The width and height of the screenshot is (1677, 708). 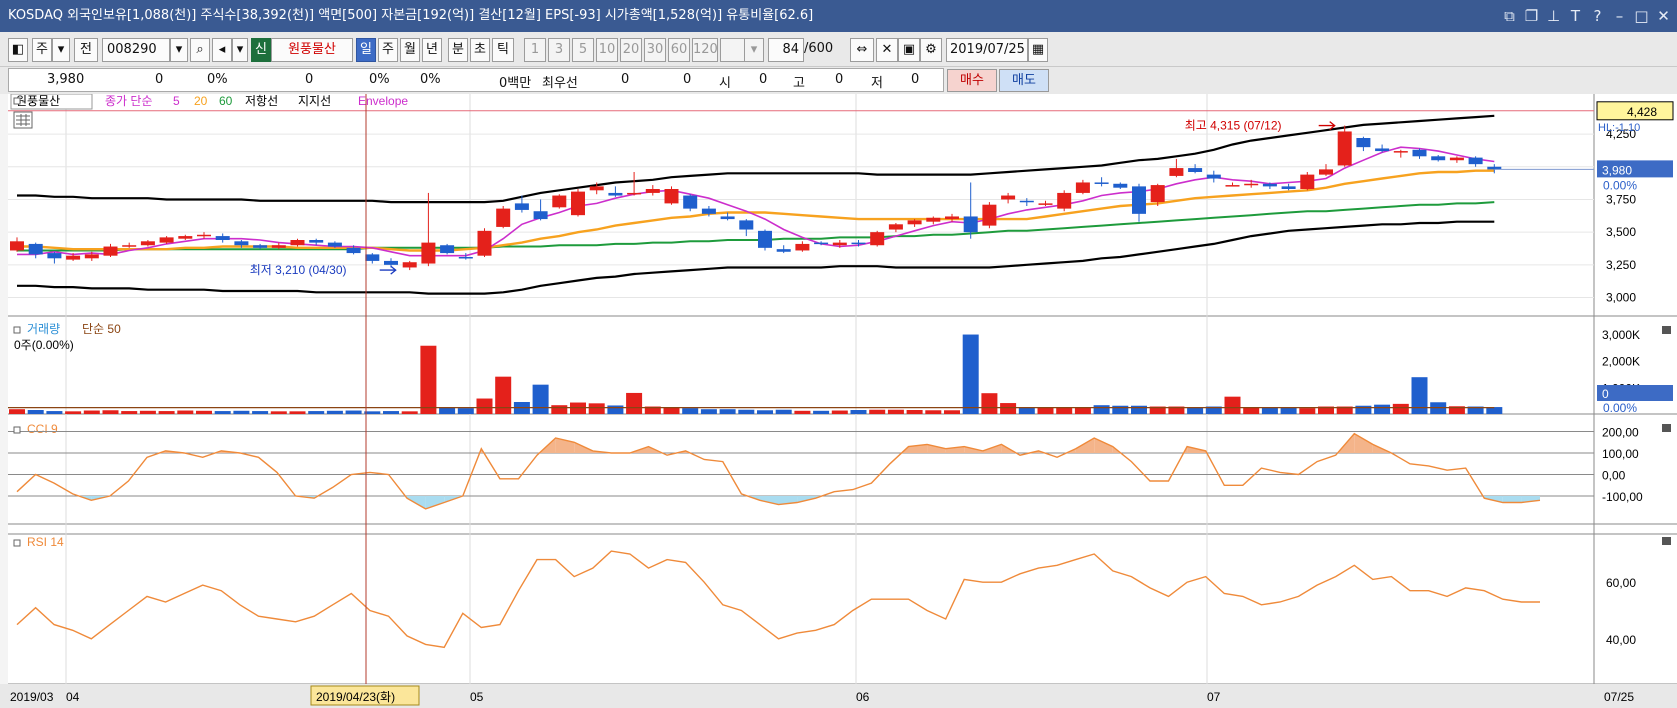 I want to click on interval-5-button: 5, so click(x=583, y=50).